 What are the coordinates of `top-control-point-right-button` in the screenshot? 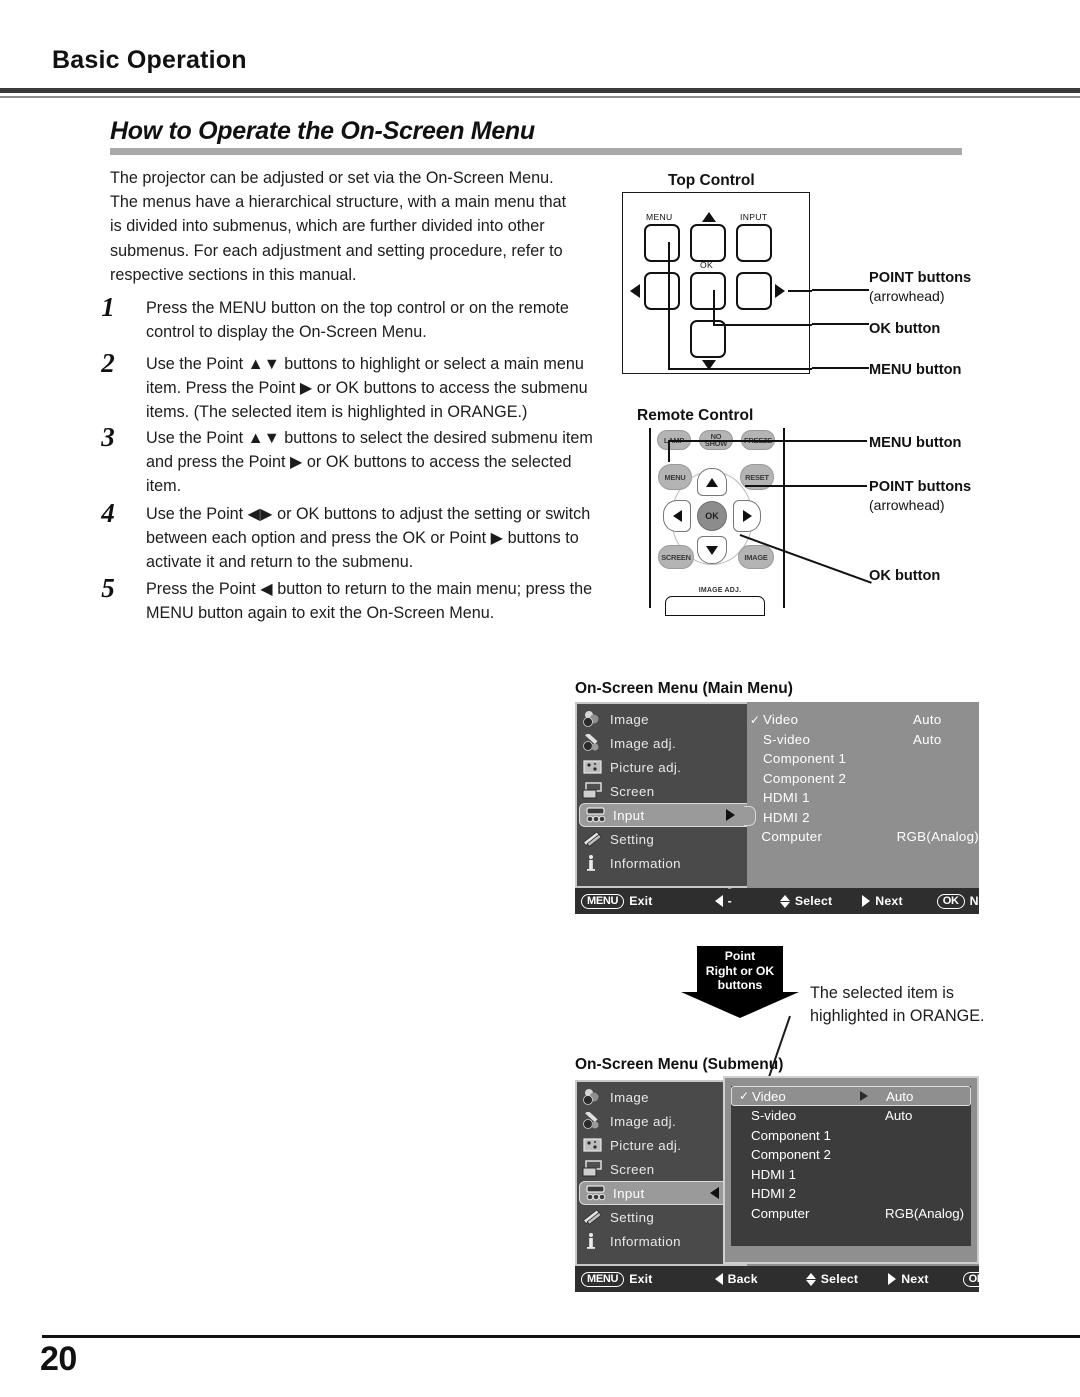 It's located at (754, 291).